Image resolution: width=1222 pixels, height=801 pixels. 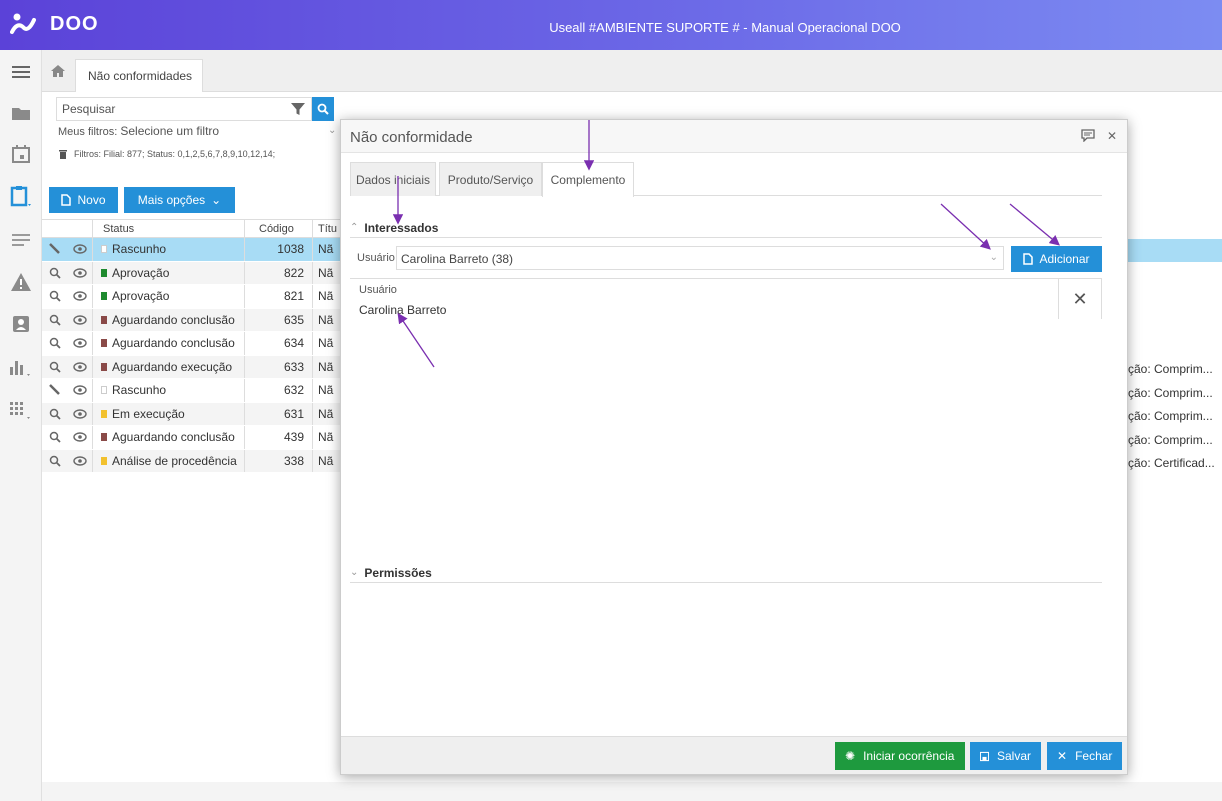 I want to click on add-button: Adicionar, so click(x=1056, y=259).